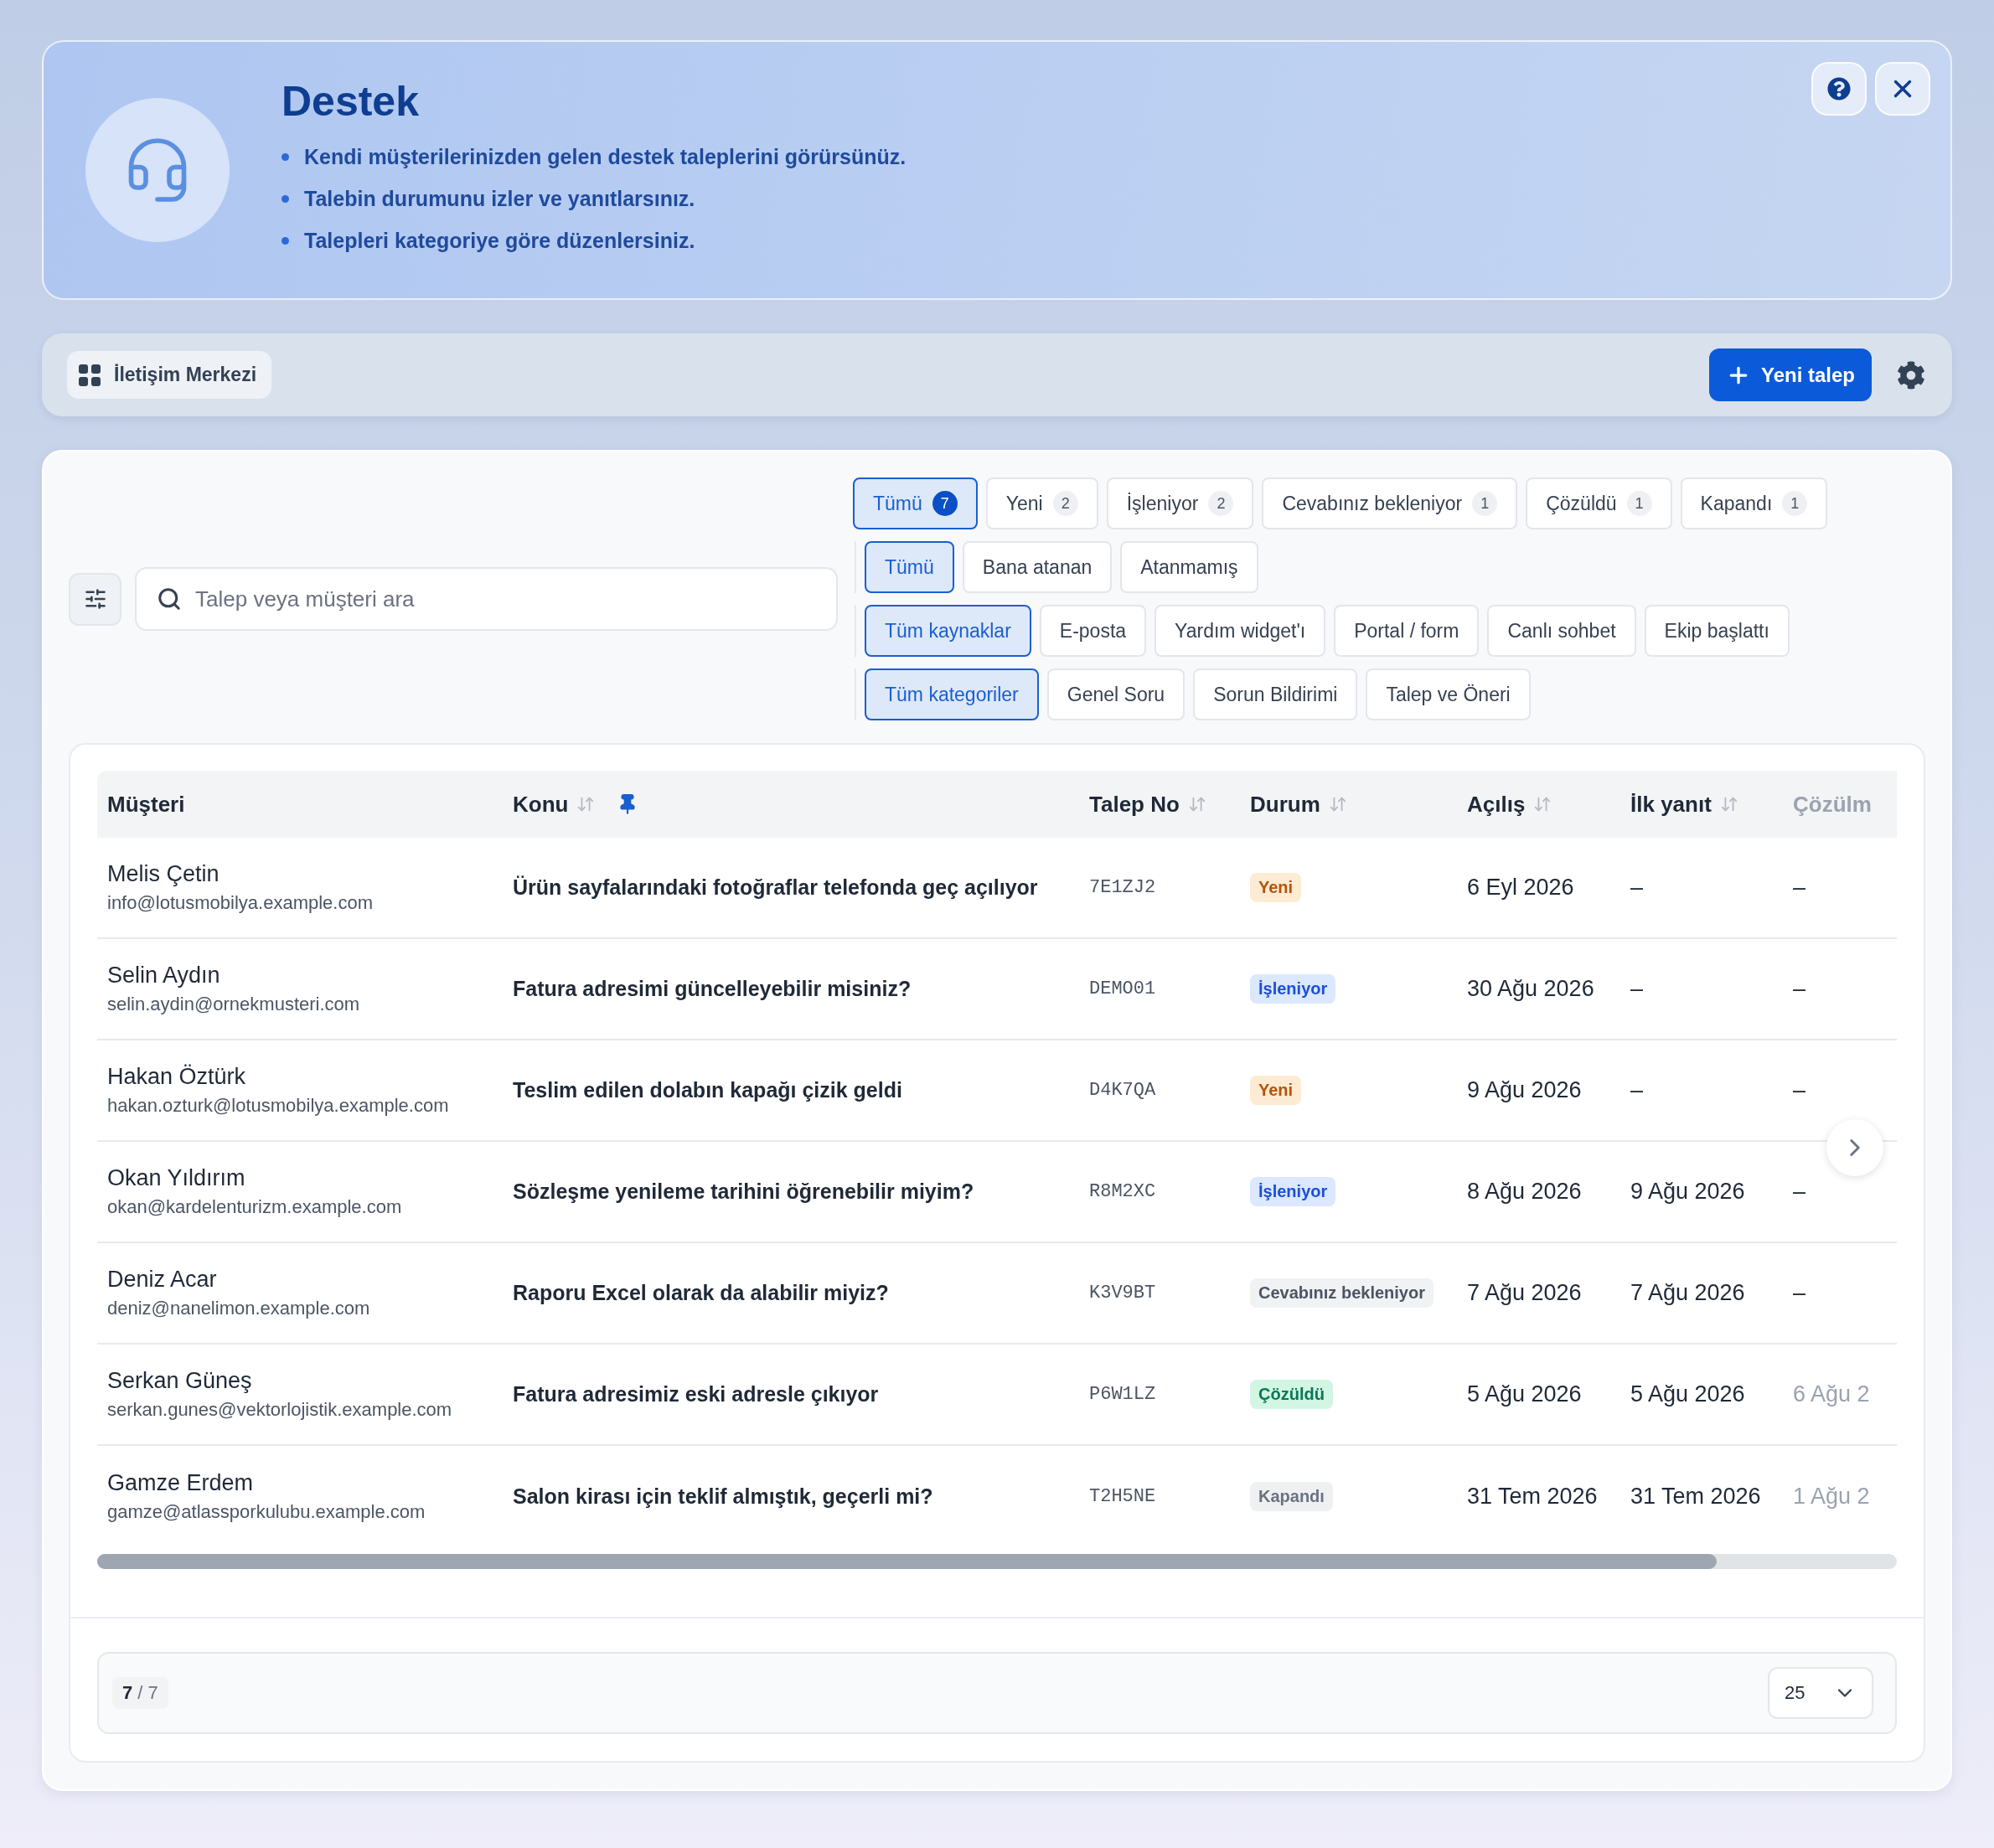  Describe the element at coordinates (169, 599) in the screenshot. I see `search-icon` at that location.